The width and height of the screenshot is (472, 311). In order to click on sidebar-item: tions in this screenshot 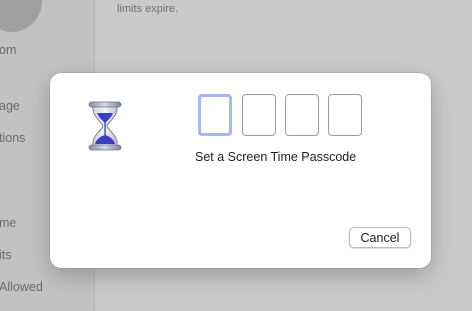, I will do `click(12, 138)`.